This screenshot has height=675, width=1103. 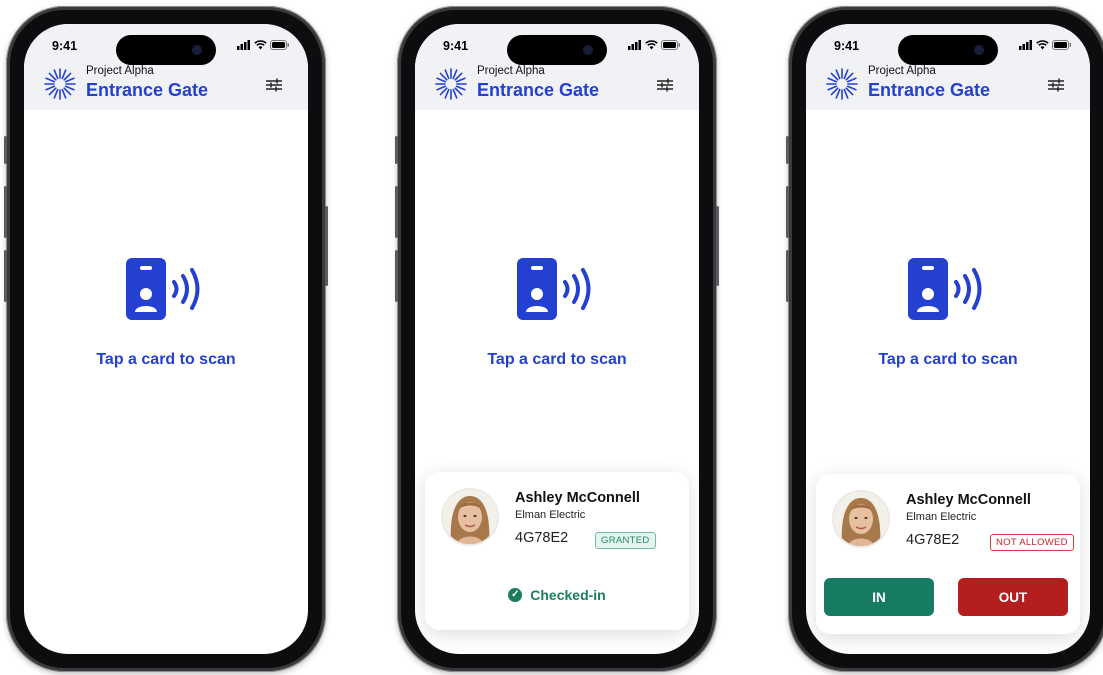 I want to click on check-circle-icon: ✓, so click(x=515, y=595).